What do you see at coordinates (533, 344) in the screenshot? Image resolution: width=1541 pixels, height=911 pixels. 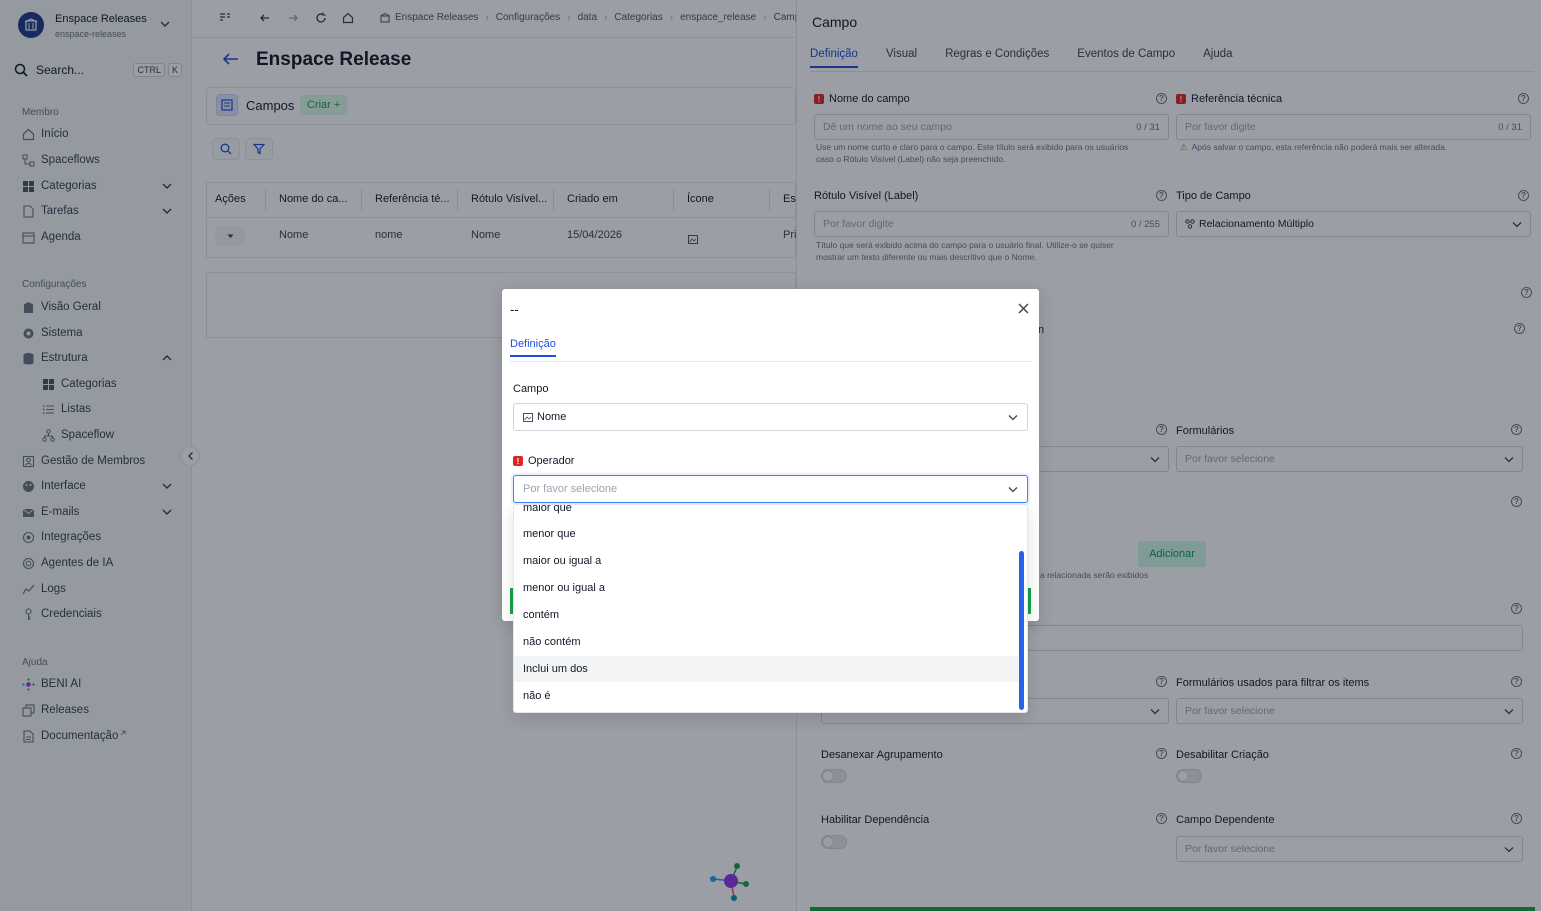 I see `tab-definicao: Definição` at bounding box center [533, 344].